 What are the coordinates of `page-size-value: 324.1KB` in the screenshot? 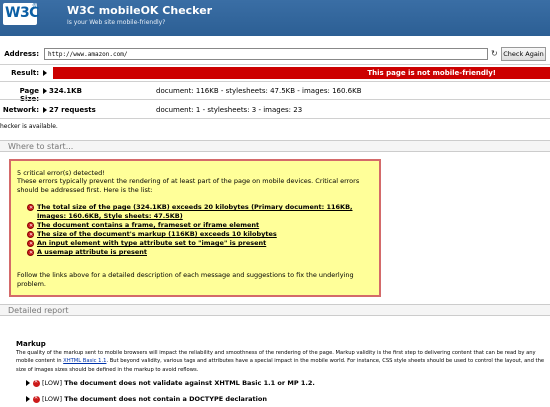 It's located at (65, 91).